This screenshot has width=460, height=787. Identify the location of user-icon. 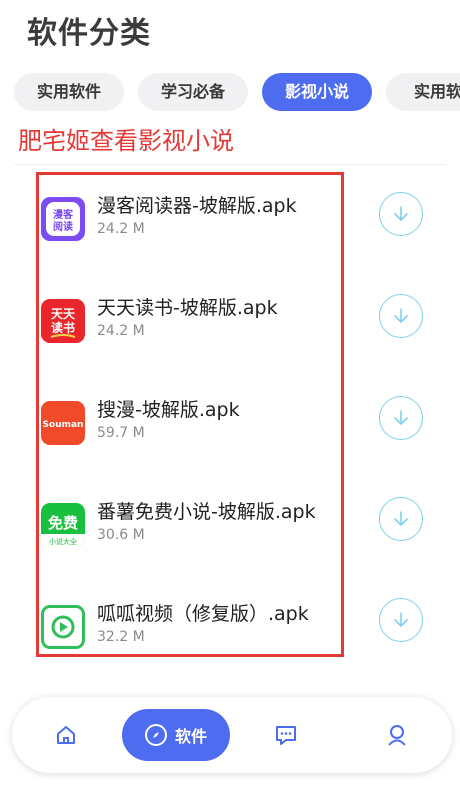
(397, 735).